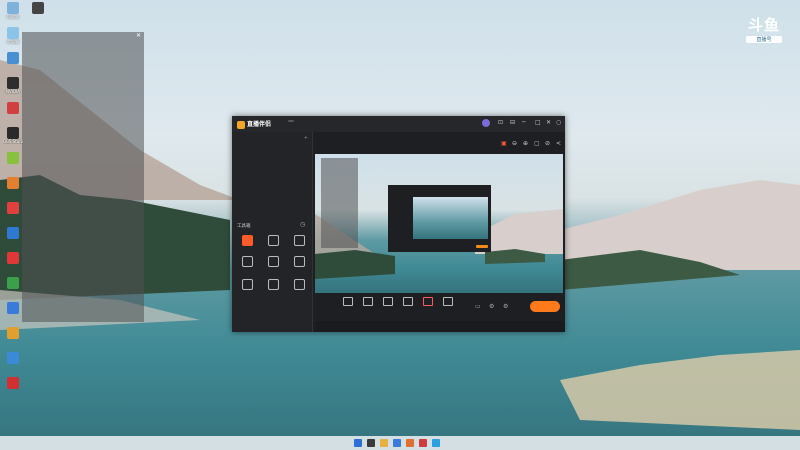 The image size is (800, 450). I want to click on preview-ghost-window, so click(339, 203).